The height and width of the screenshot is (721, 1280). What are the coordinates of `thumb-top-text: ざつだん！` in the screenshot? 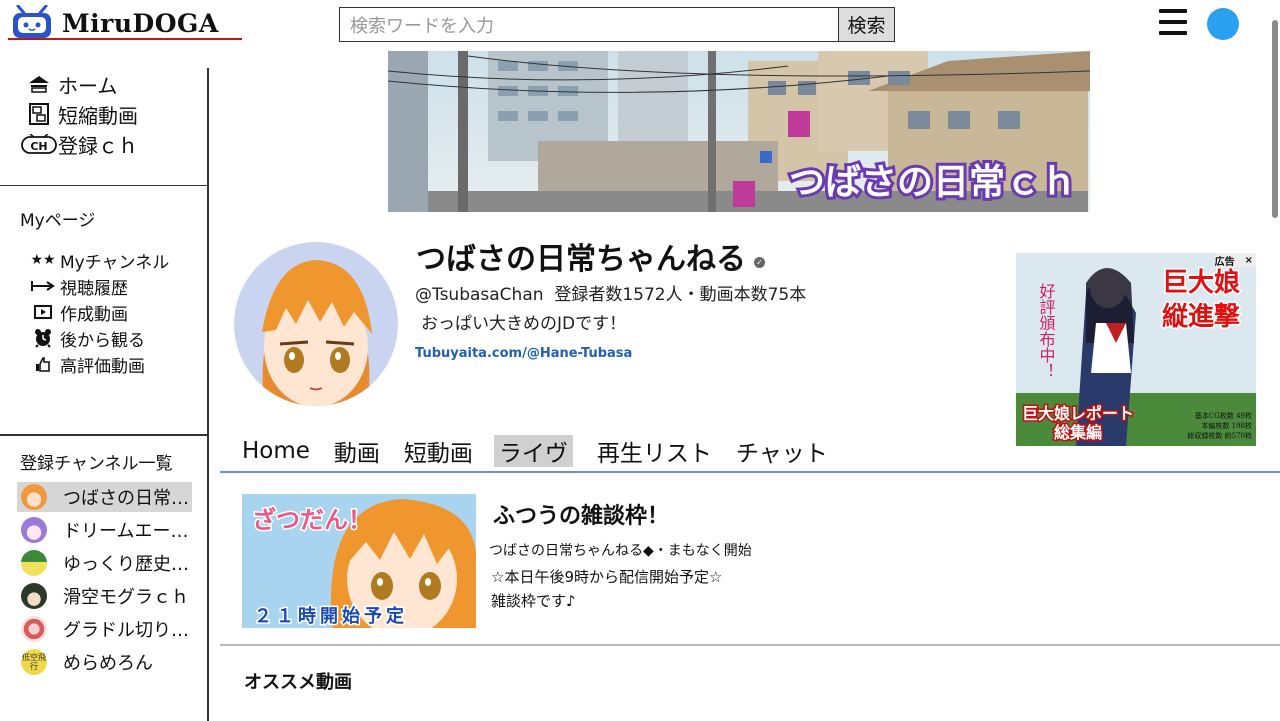 It's located at (312, 520).